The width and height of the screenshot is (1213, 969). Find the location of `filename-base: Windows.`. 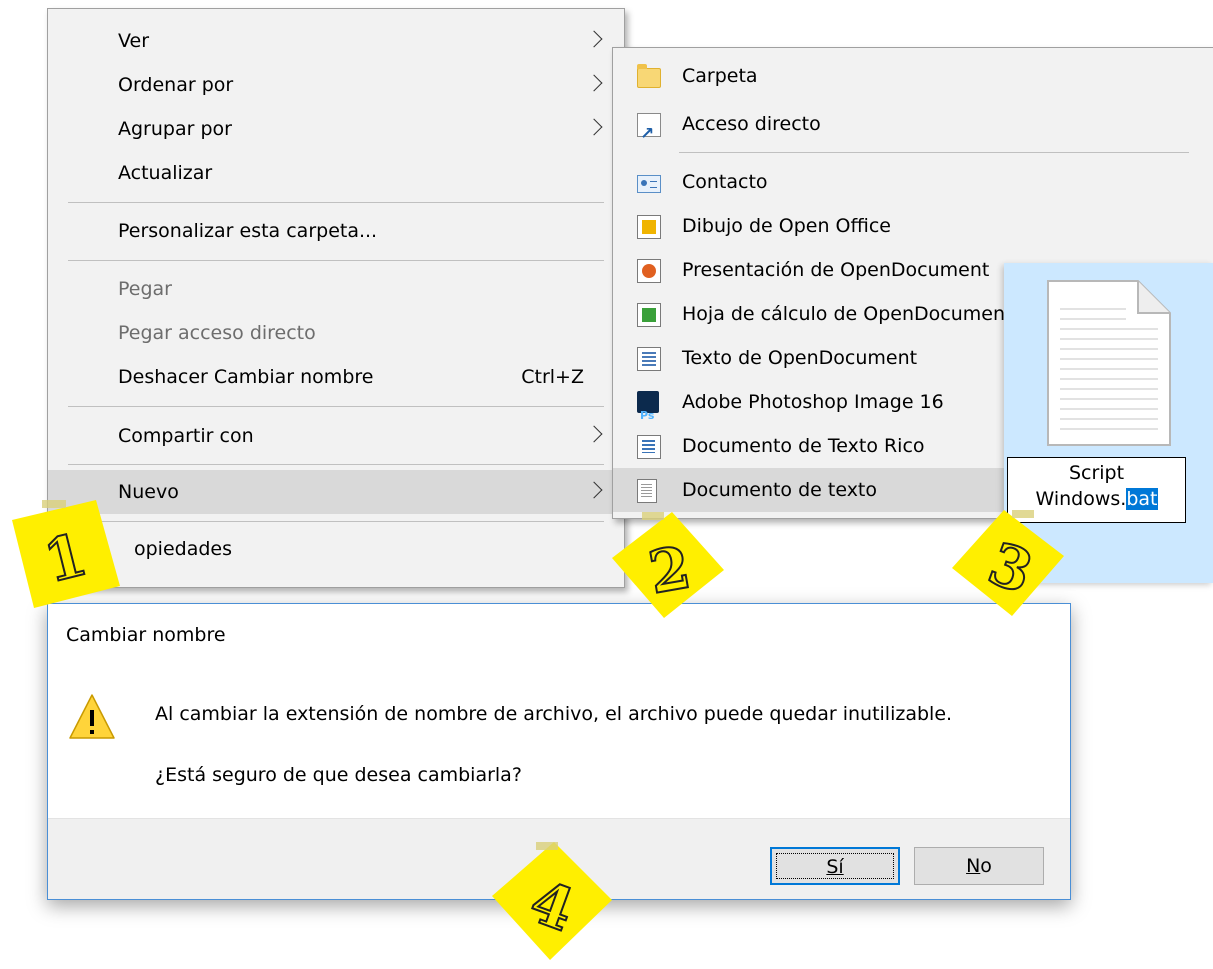

filename-base: Windows. is located at coordinates (1081, 499).